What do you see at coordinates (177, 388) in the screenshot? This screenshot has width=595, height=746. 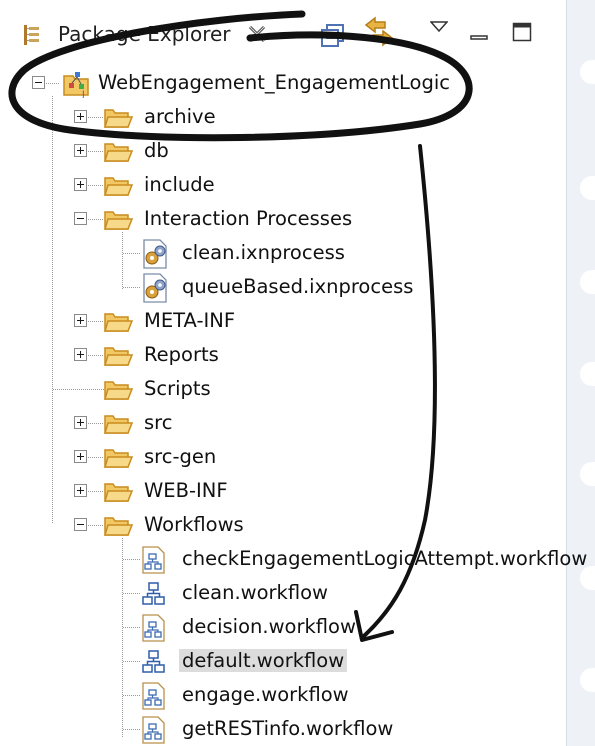 I see `item-label: Scripts` at bounding box center [177, 388].